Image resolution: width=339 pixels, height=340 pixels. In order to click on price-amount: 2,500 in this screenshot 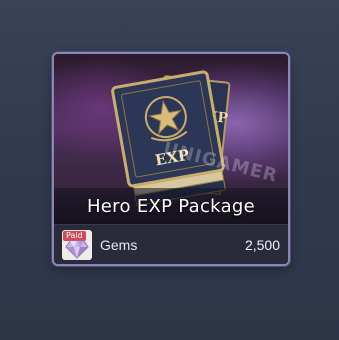, I will do `click(262, 245)`.